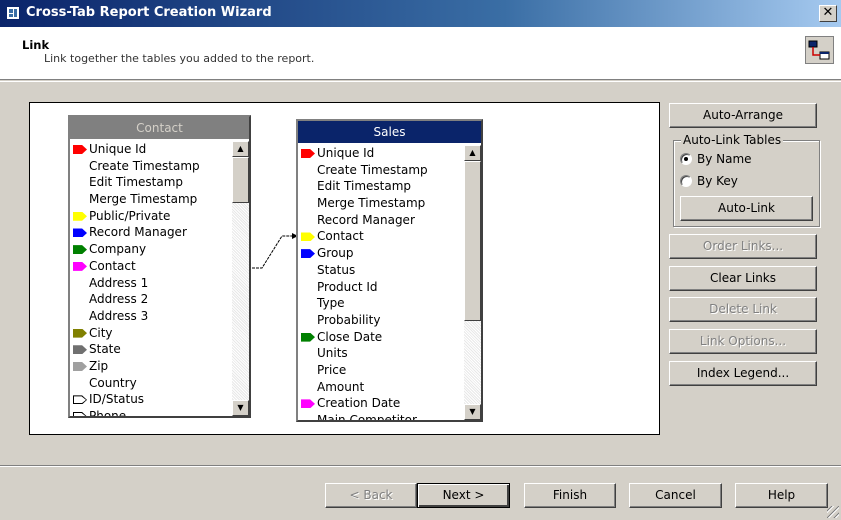 The image size is (841, 520). Describe the element at coordinates (570, 495) in the screenshot. I see `finish-button: Finish` at that location.